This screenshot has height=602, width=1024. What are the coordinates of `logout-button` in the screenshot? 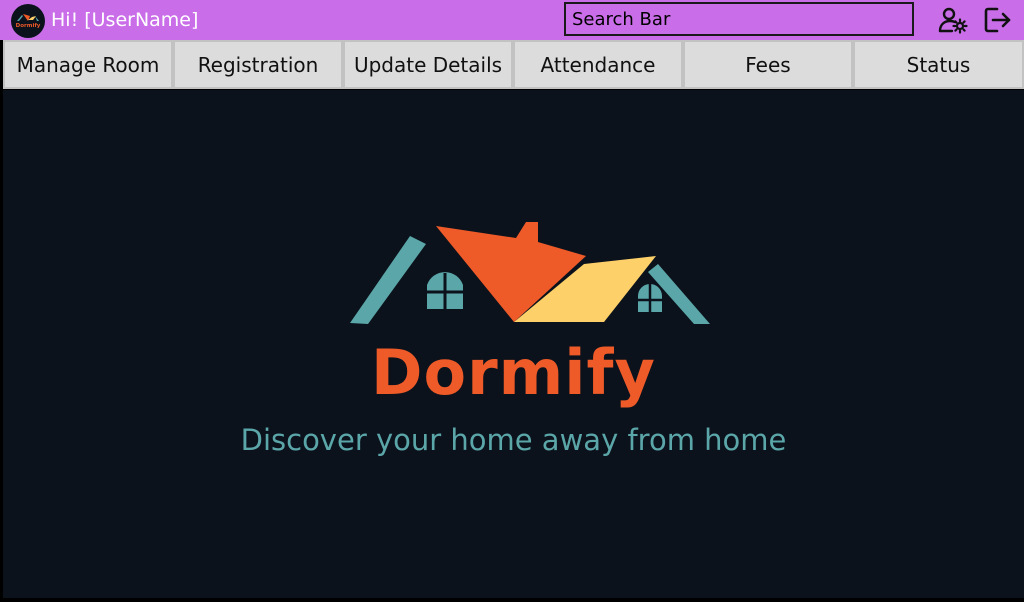 It's located at (998, 20).